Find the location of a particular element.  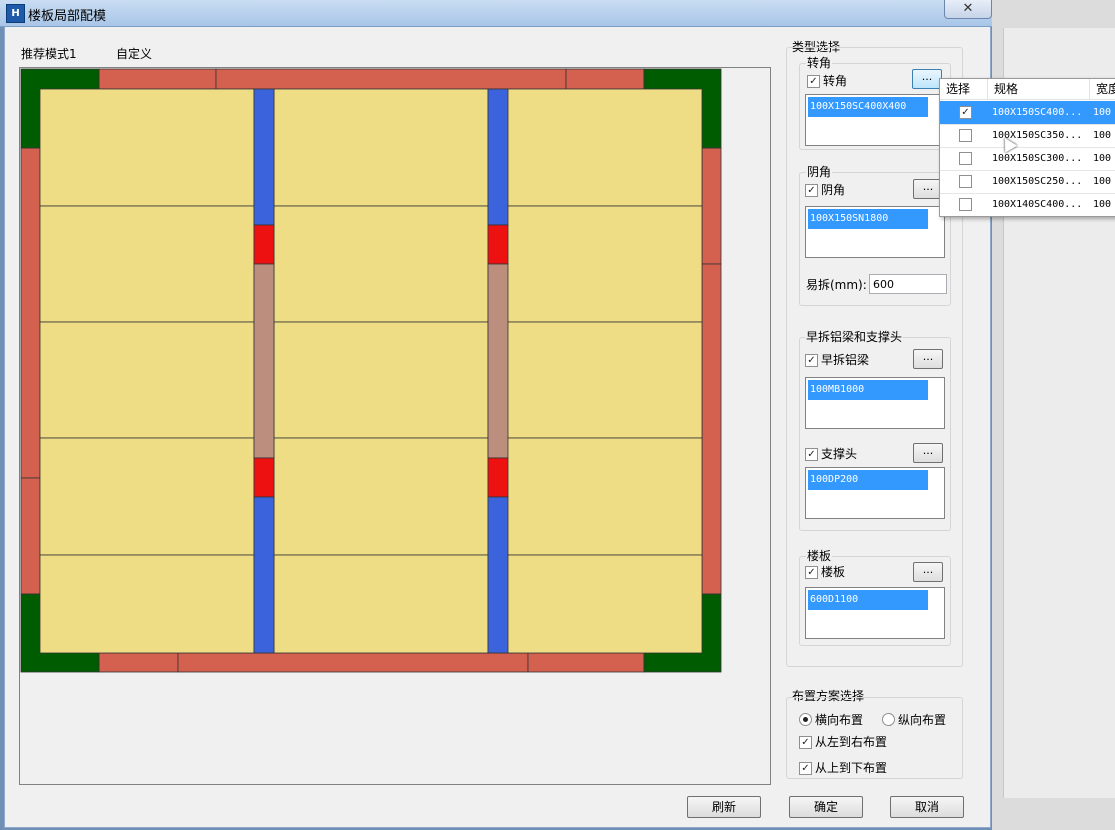

early-beam-selected-item: 100MB1000 is located at coordinates (868, 390).